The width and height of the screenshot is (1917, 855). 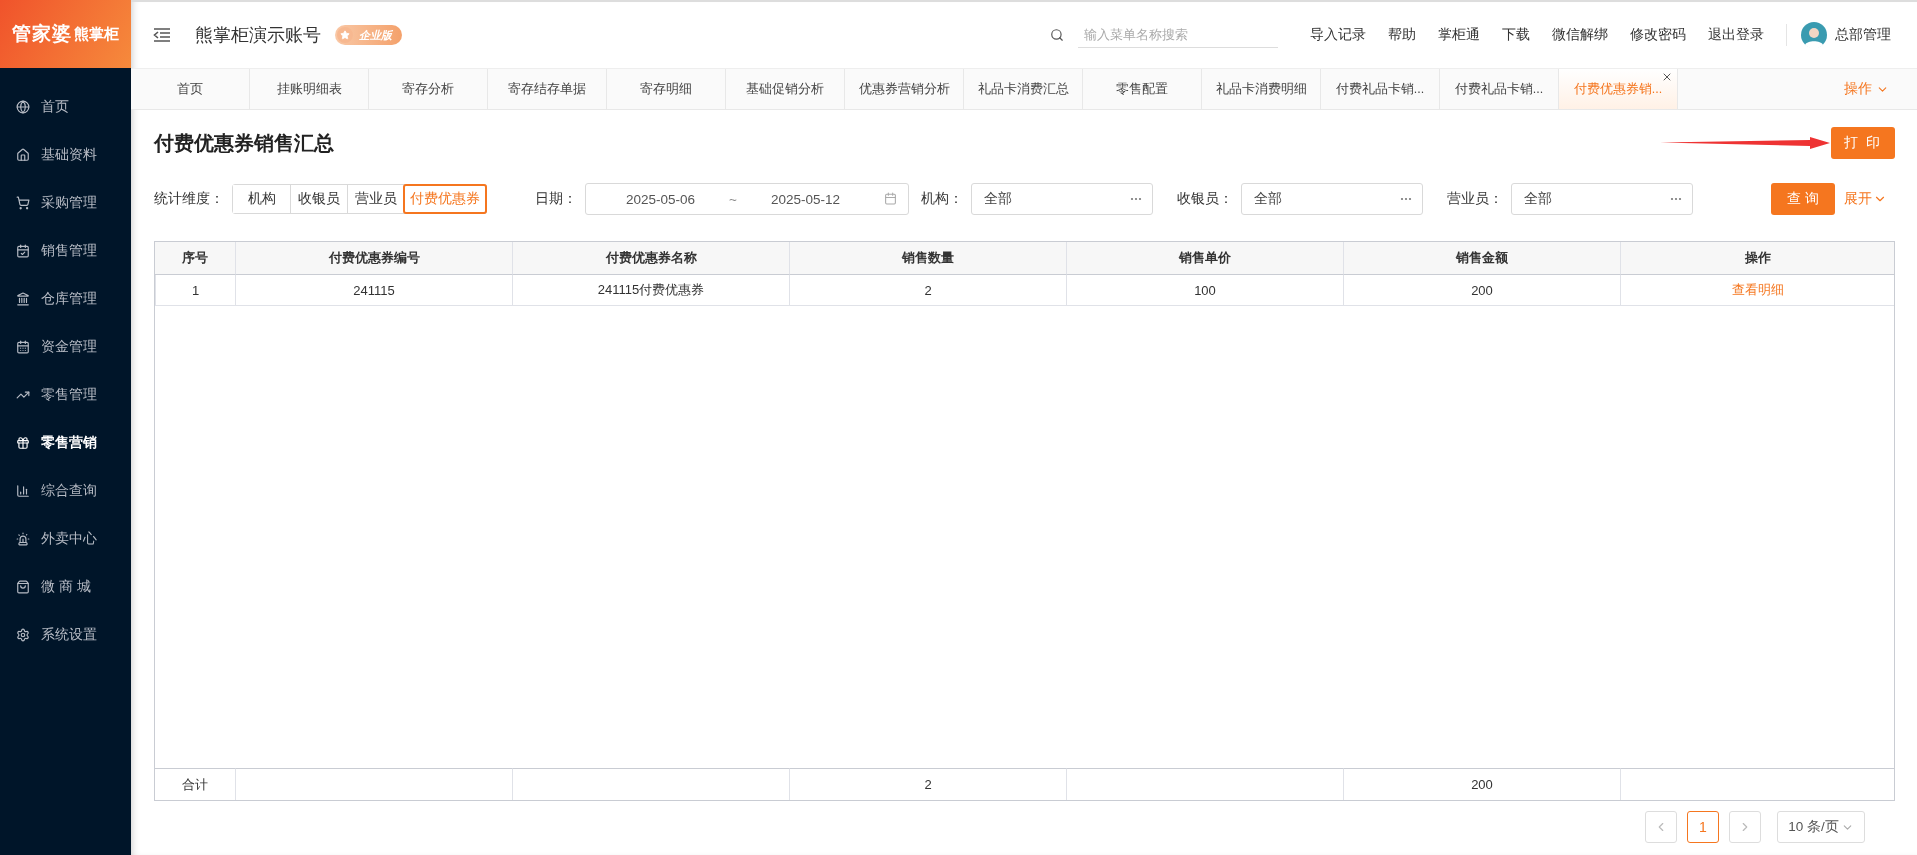 I want to click on sidebar-item: 首页, so click(x=65, y=107).